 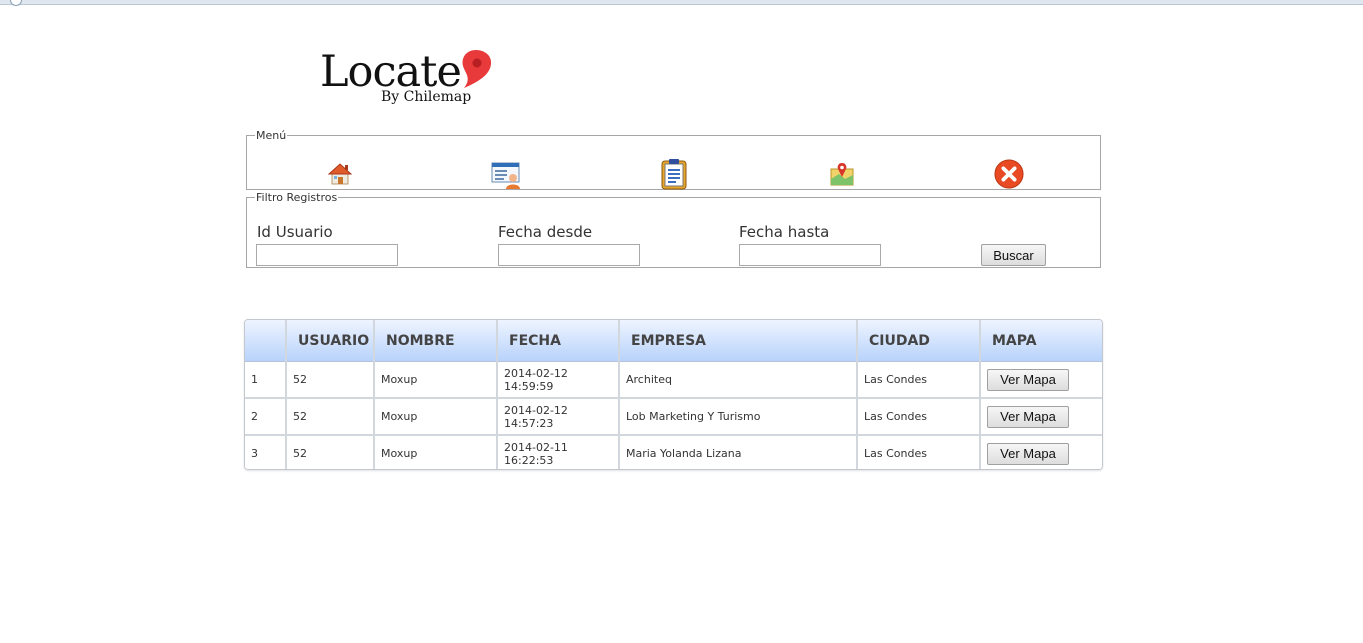 What do you see at coordinates (477, 69) in the screenshot?
I see `map-pin-logo-icon` at bounding box center [477, 69].